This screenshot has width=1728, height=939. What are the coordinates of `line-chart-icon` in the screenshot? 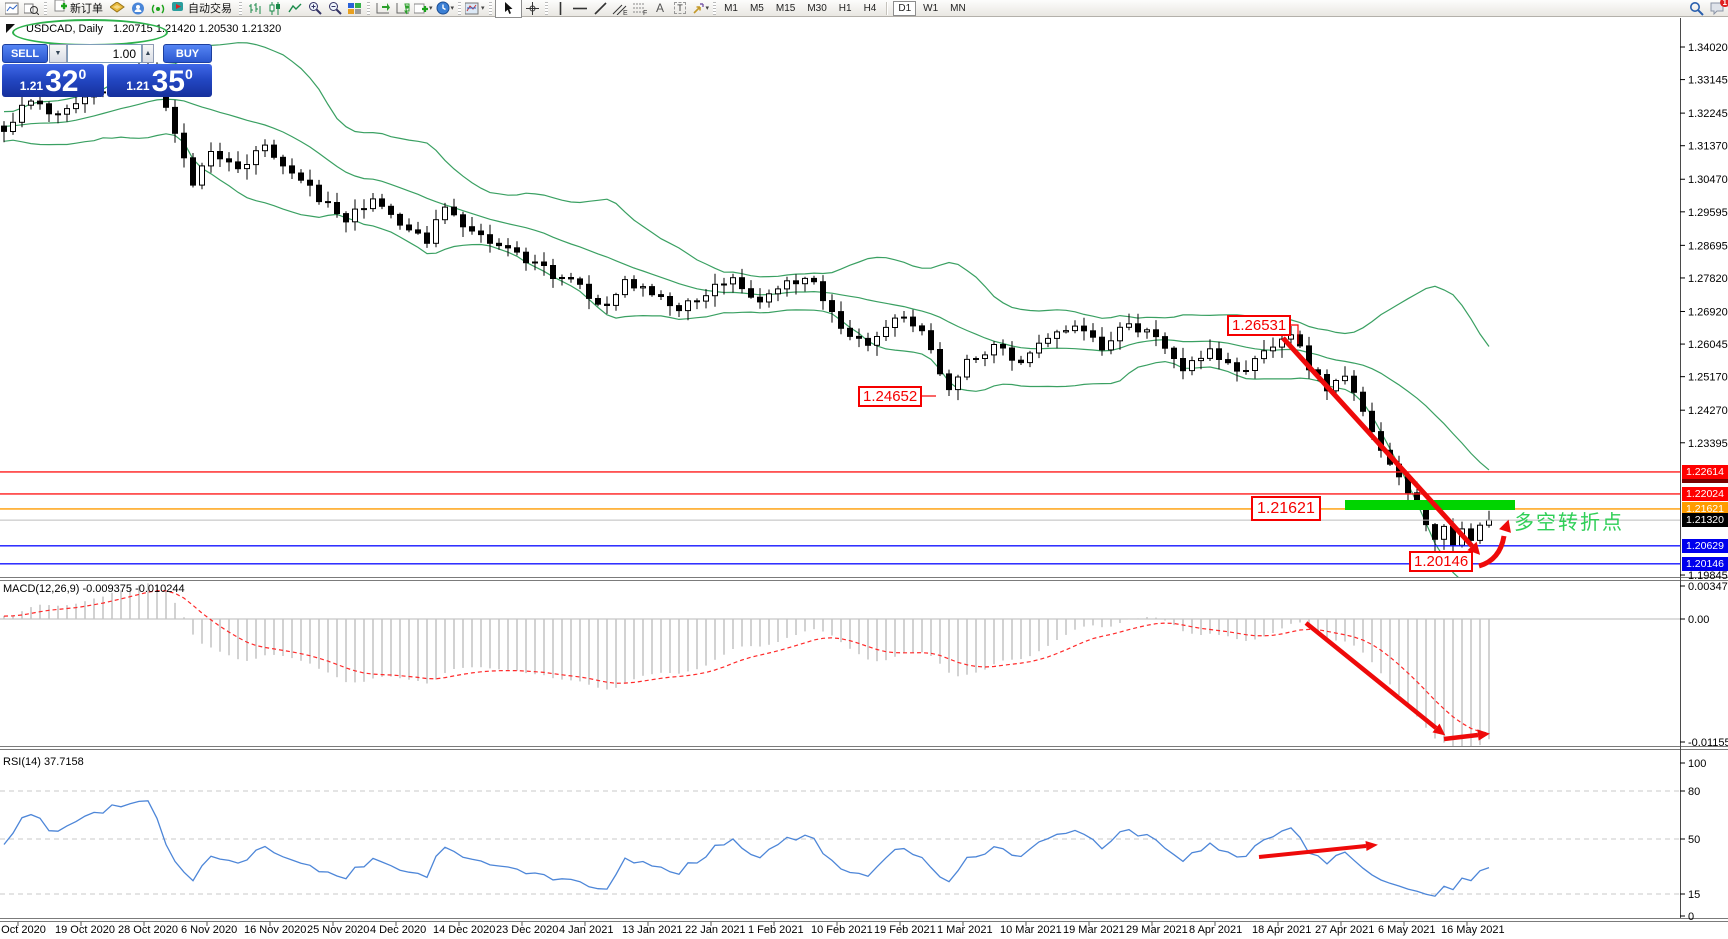 It's located at (294, 8).